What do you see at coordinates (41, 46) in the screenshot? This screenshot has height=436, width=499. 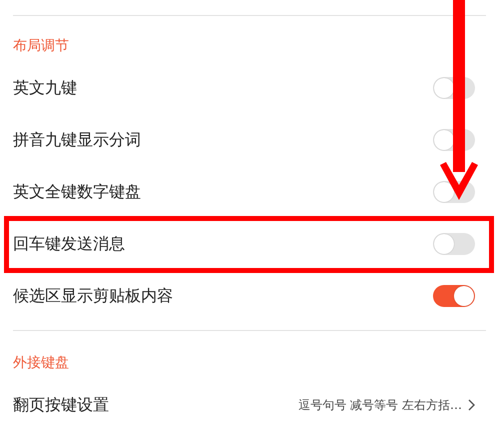 I see `section-header: 布局调节` at bounding box center [41, 46].